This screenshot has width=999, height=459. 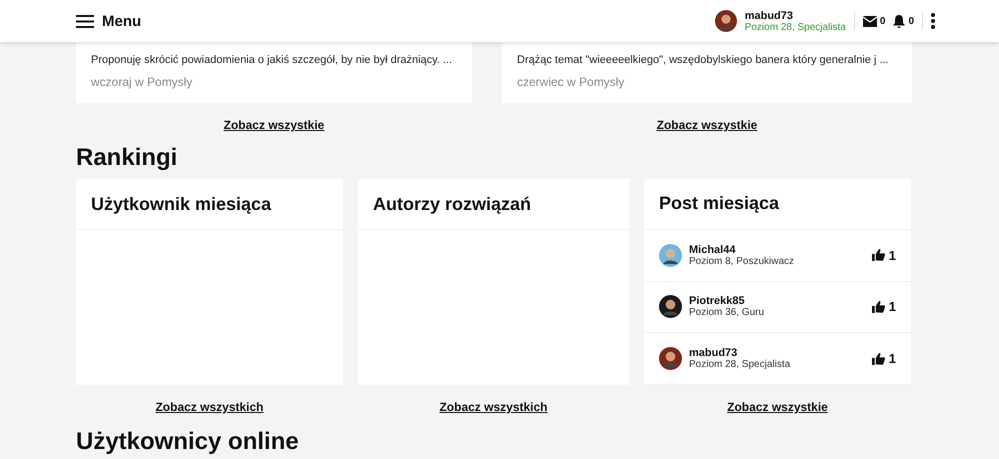 What do you see at coordinates (493, 204) in the screenshot?
I see `panel-title: Autorzy rozwiązań` at bounding box center [493, 204].